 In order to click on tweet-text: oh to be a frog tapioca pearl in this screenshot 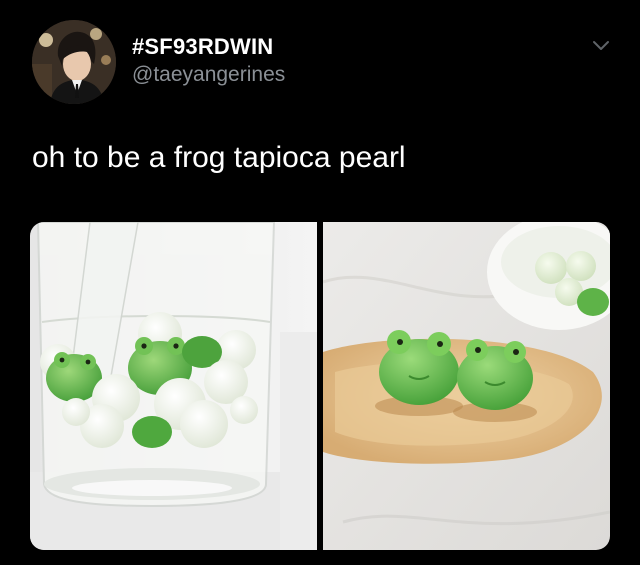, I will do `click(219, 157)`.